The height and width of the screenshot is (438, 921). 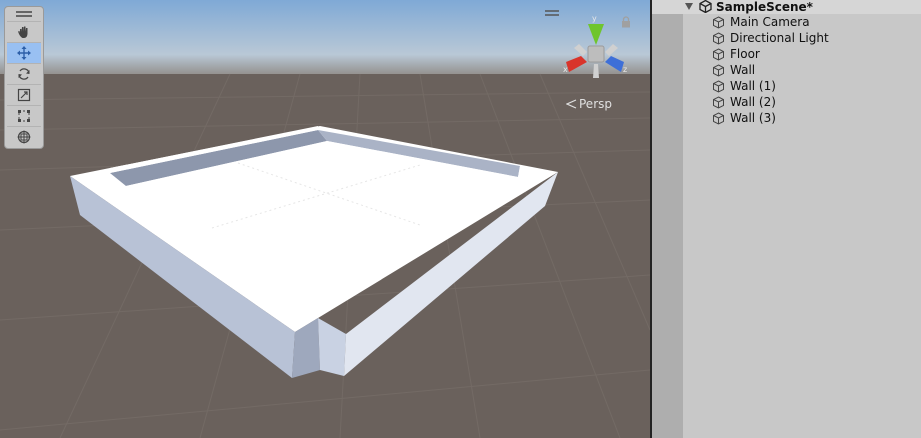 What do you see at coordinates (571, 104) in the screenshot?
I see `perspective-icon` at bounding box center [571, 104].